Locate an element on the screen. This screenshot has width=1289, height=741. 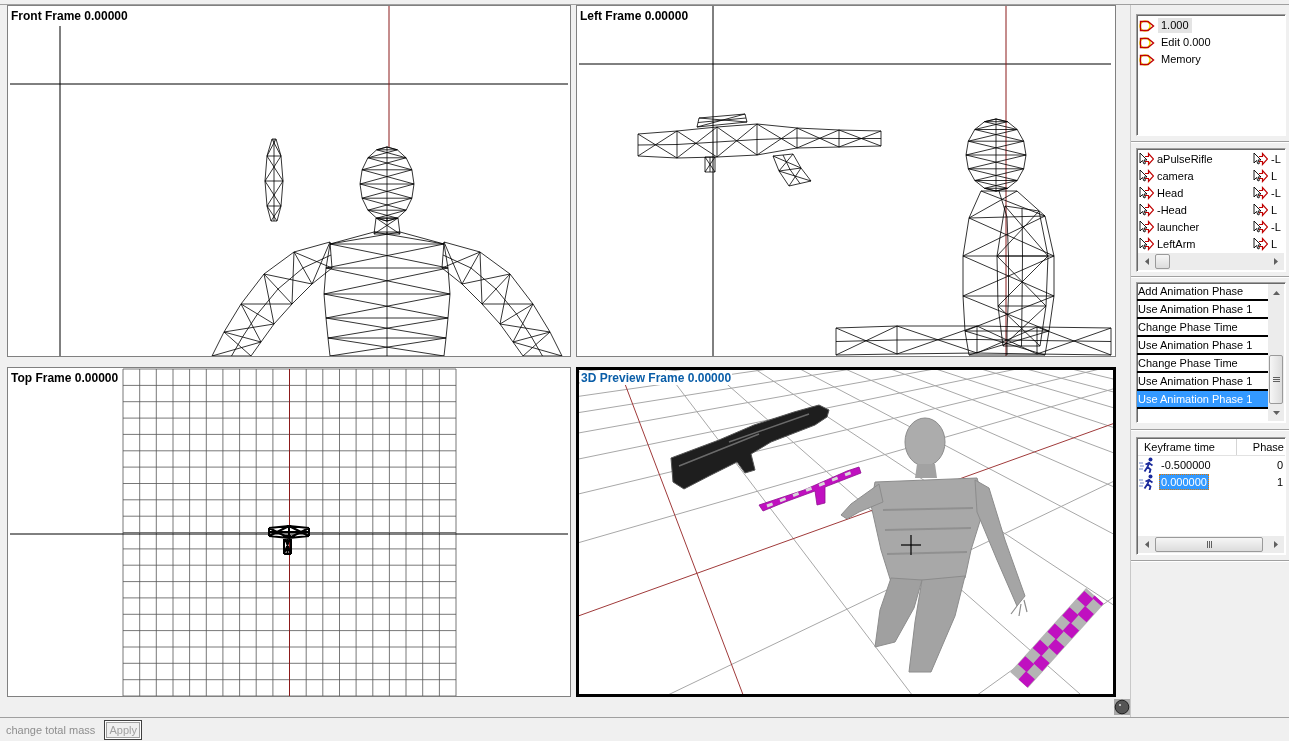
viewport-title: Front Frame 0.00000 is located at coordinates (69, 16).